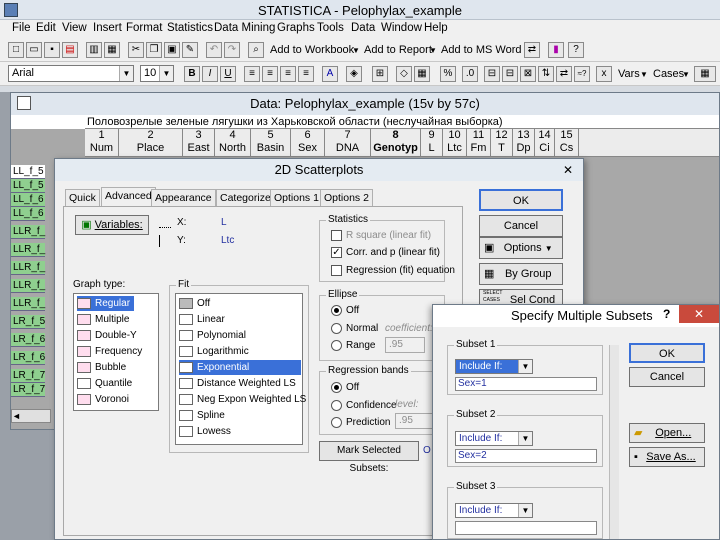 This screenshot has width=720, height=540. What do you see at coordinates (21, 28) in the screenshot?
I see `menu-file: File` at bounding box center [21, 28].